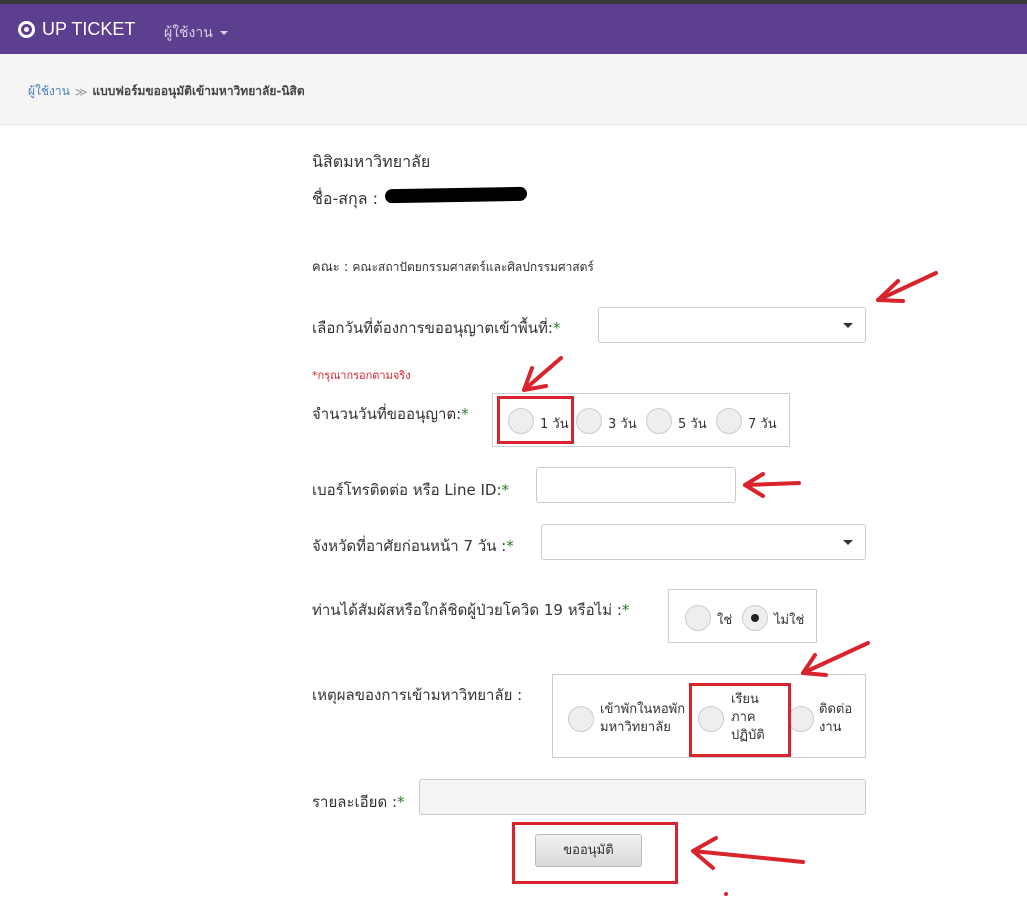 This screenshot has height=919, width=1027. What do you see at coordinates (789, 620) in the screenshot?
I see `covid-option-no: ไม่ใช่` at bounding box center [789, 620].